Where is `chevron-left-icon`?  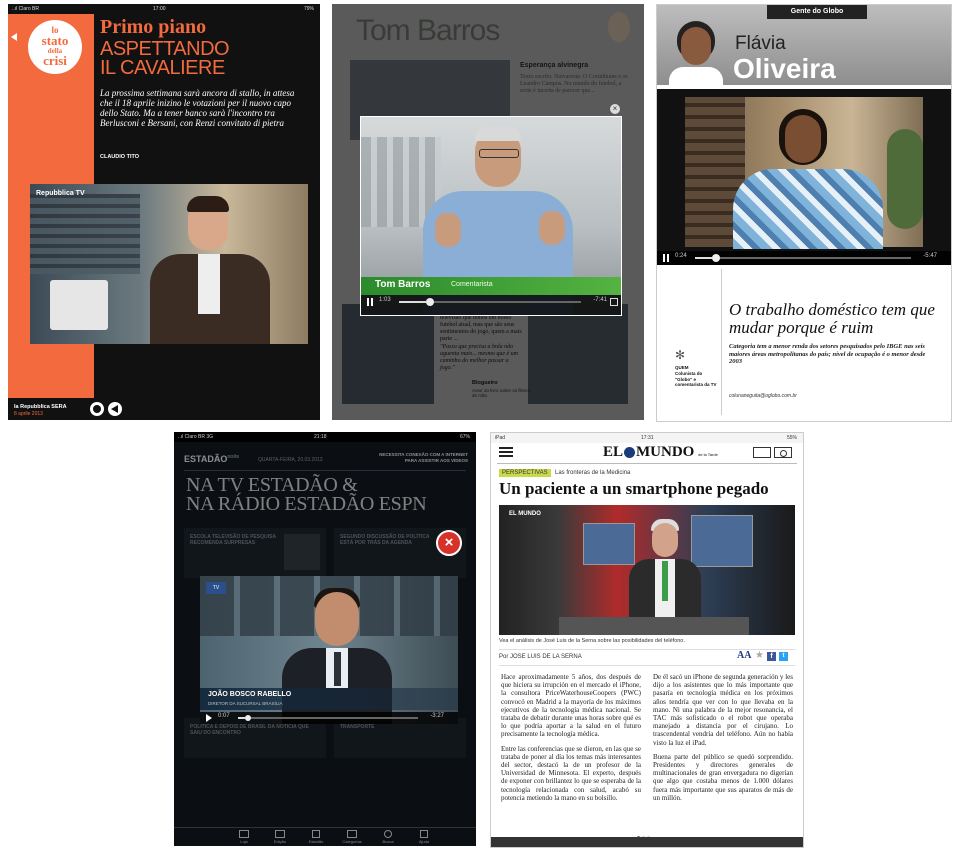 chevron-left-icon is located at coordinates (14, 37).